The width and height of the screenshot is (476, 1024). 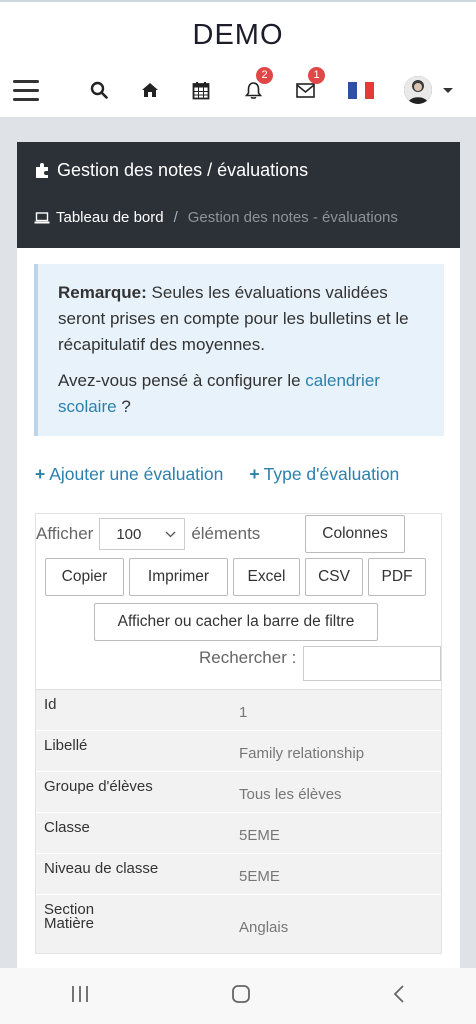 What do you see at coordinates (238, 31) in the screenshot?
I see `app-title: DEMO` at bounding box center [238, 31].